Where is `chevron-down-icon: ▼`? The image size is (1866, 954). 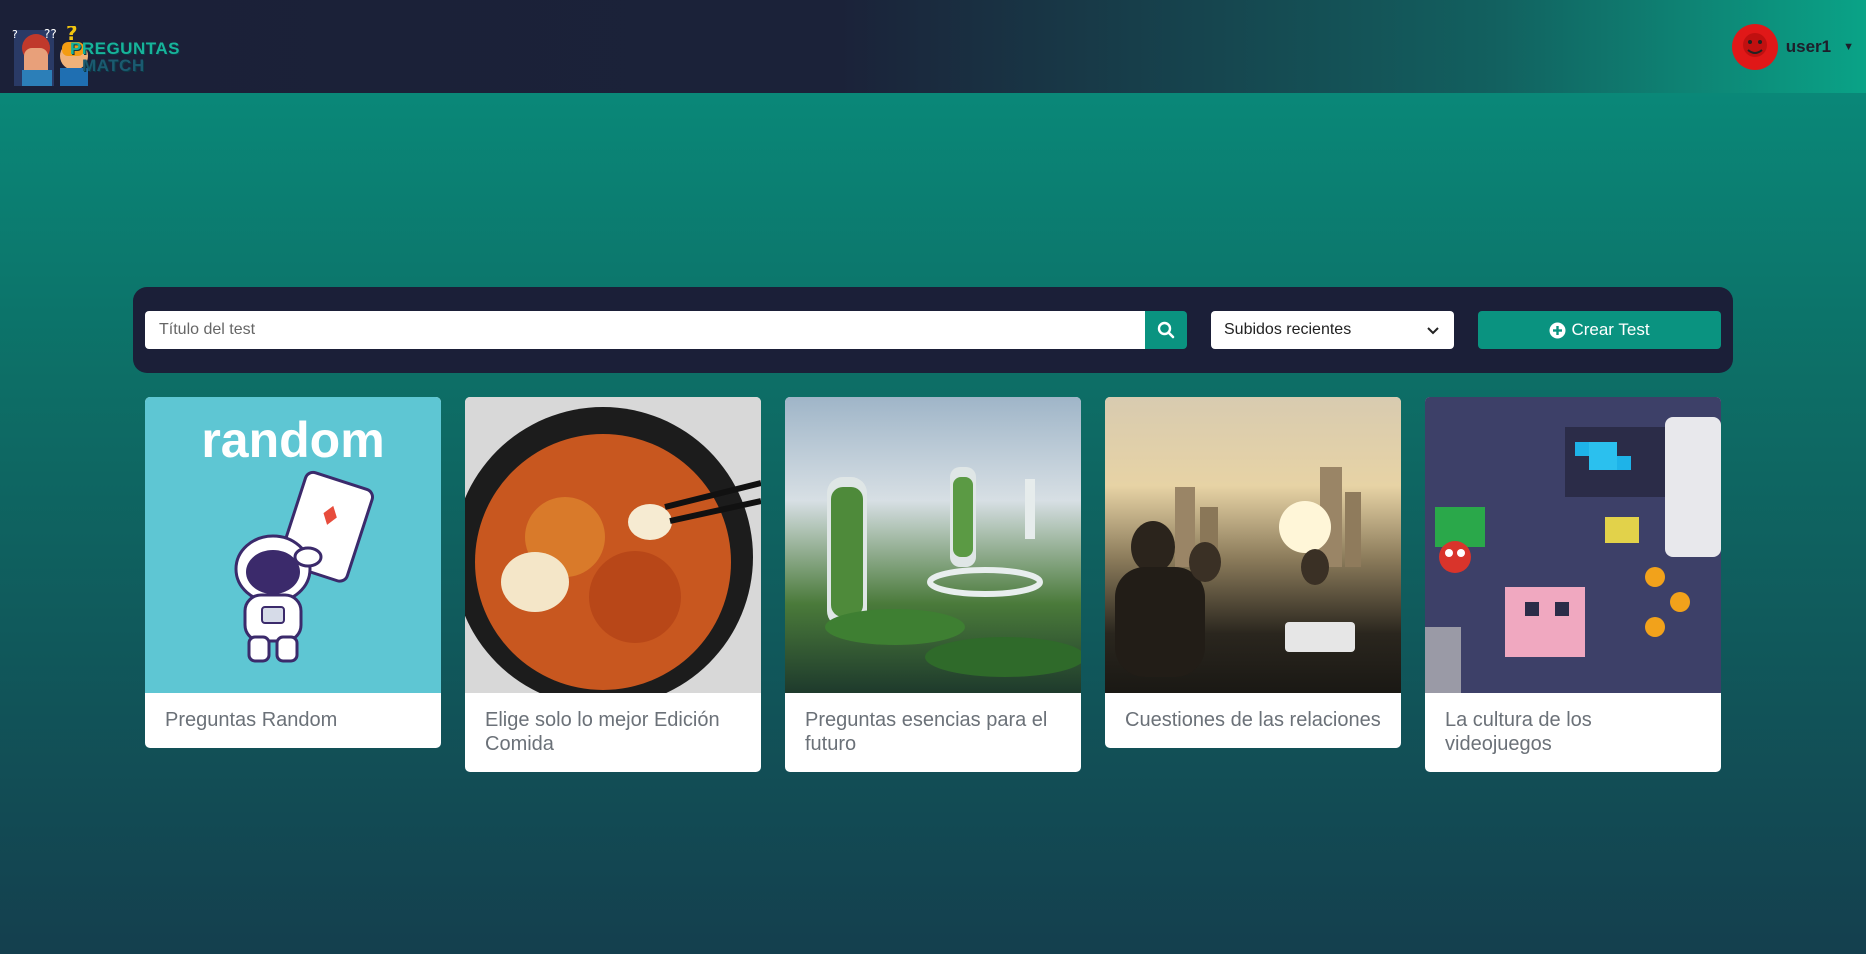 chevron-down-icon: ▼ is located at coordinates (1848, 46).